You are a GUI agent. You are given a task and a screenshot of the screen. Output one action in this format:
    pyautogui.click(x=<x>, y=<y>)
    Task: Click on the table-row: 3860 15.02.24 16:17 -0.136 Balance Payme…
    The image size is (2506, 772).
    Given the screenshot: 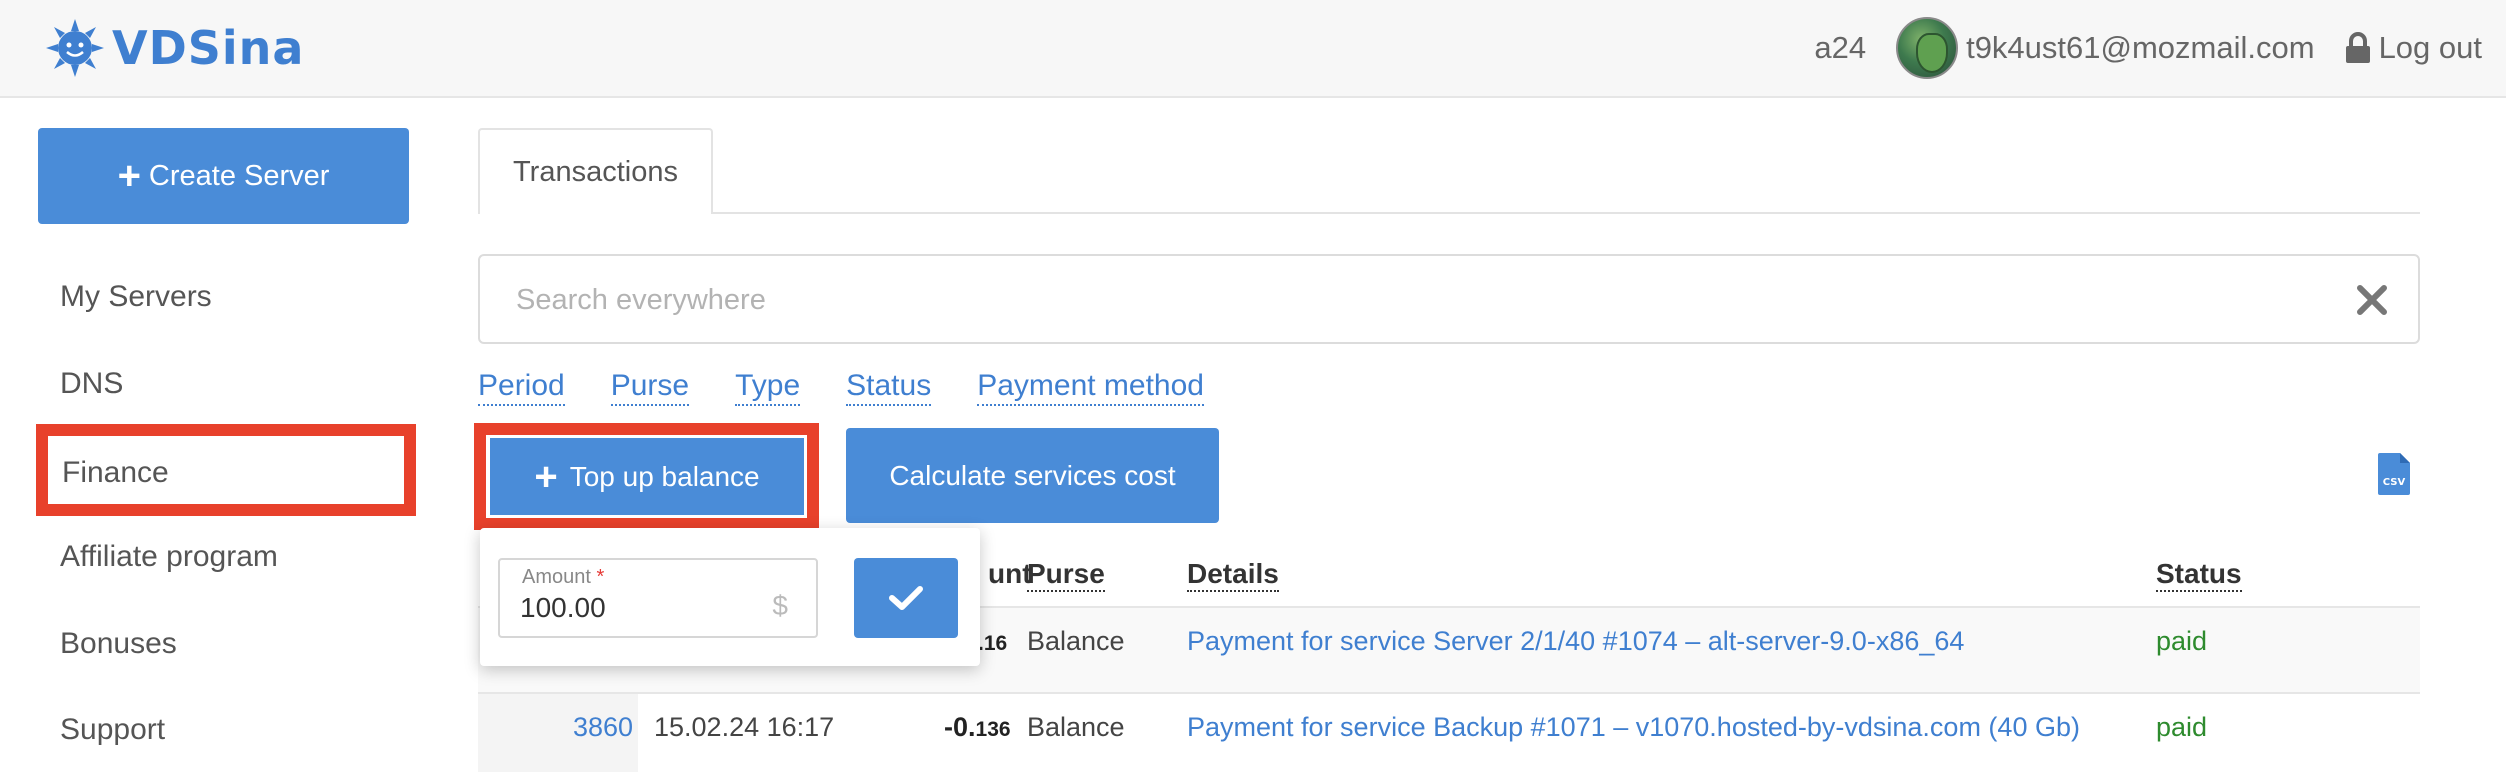 What is the action you would take?
    pyautogui.click(x=1449, y=733)
    